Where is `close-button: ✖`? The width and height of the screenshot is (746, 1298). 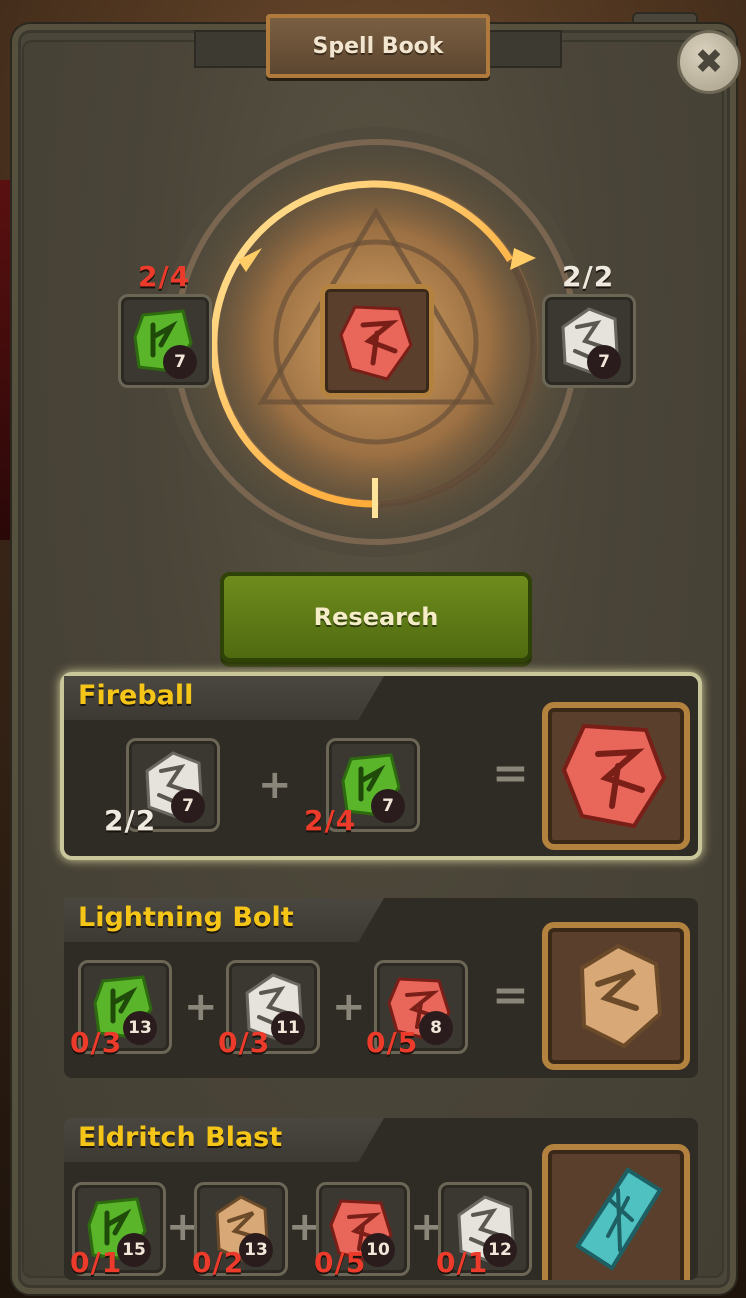 close-button: ✖ is located at coordinates (709, 62).